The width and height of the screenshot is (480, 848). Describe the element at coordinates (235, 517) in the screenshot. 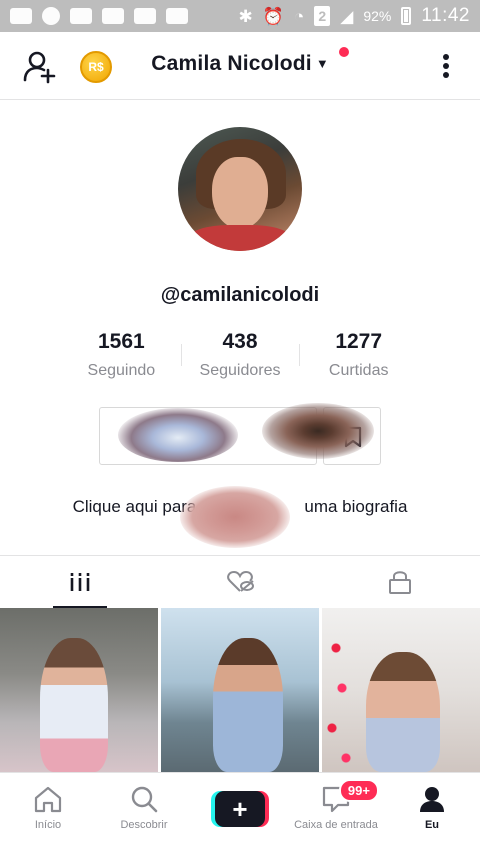

I see `lips-sticker` at that location.